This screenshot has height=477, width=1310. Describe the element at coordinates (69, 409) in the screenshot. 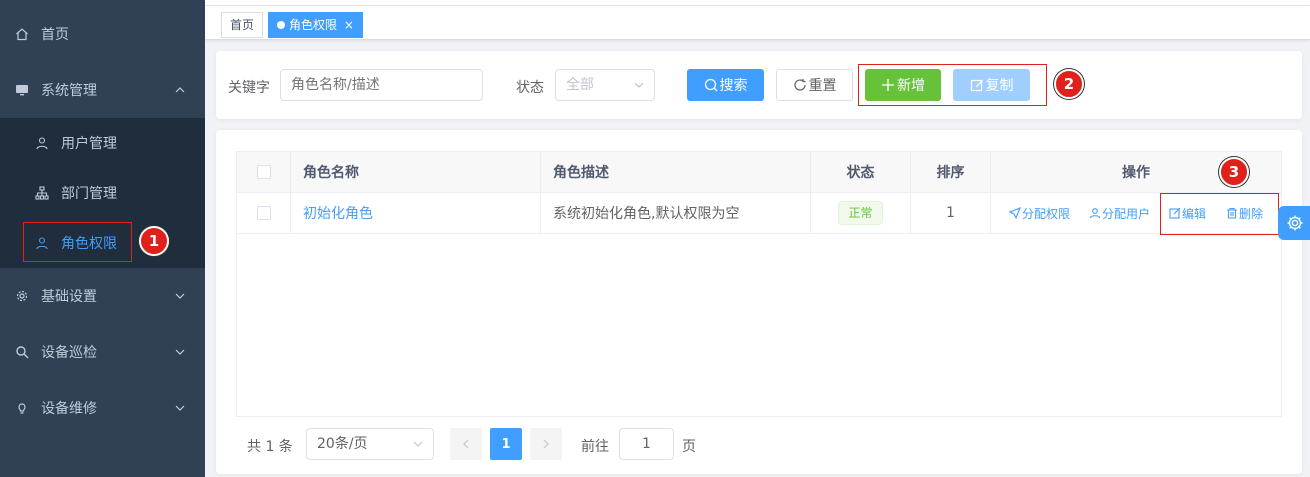

I see `sidebar-item-label: 设备维修` at that location.